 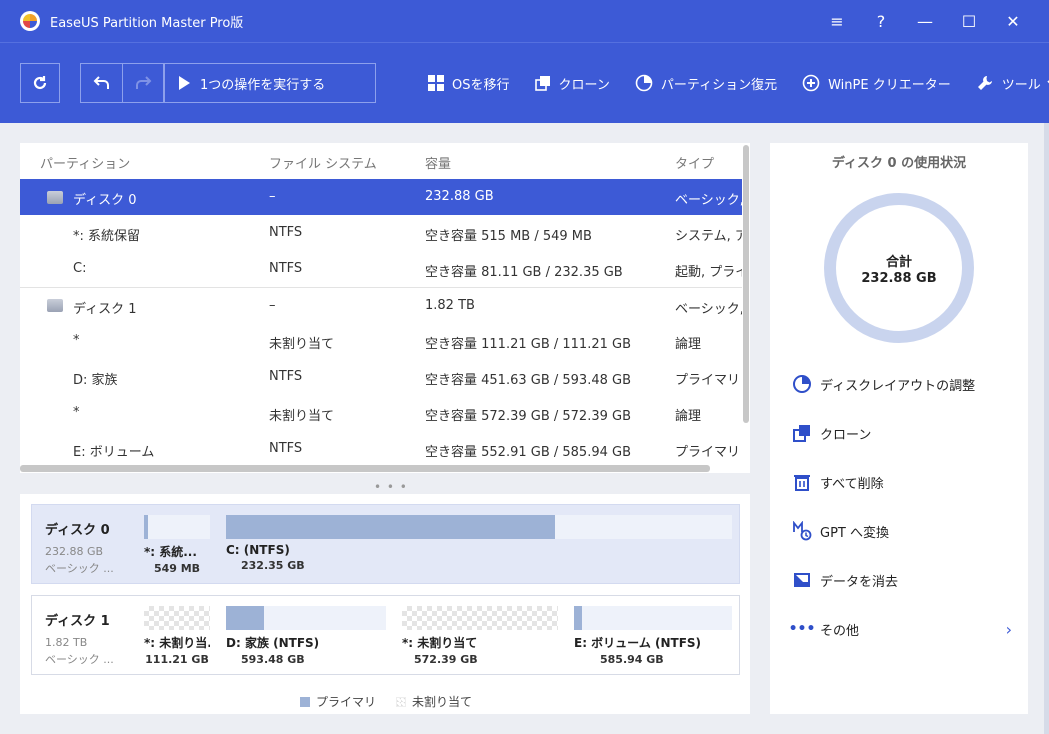 I want to click on undo-button, so click(x=101, y=83).